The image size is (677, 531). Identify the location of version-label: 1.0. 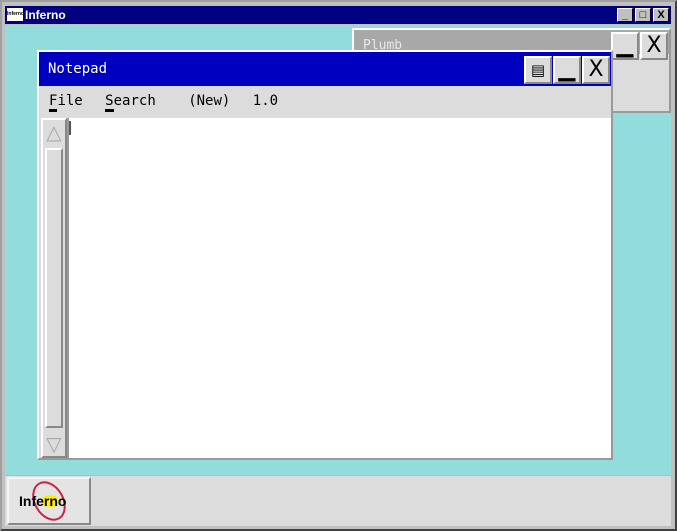
(265, 101).